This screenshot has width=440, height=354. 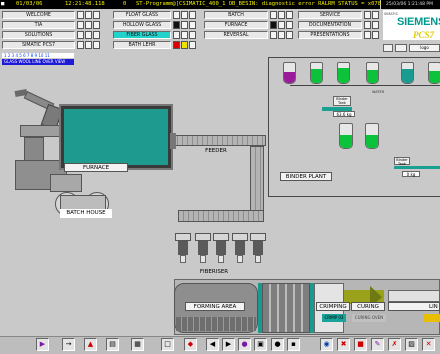 What do you see at coordinates (236, 15) in the screenshot?
I see `nav-batch: BATCH` at bounding box center [236, 15].